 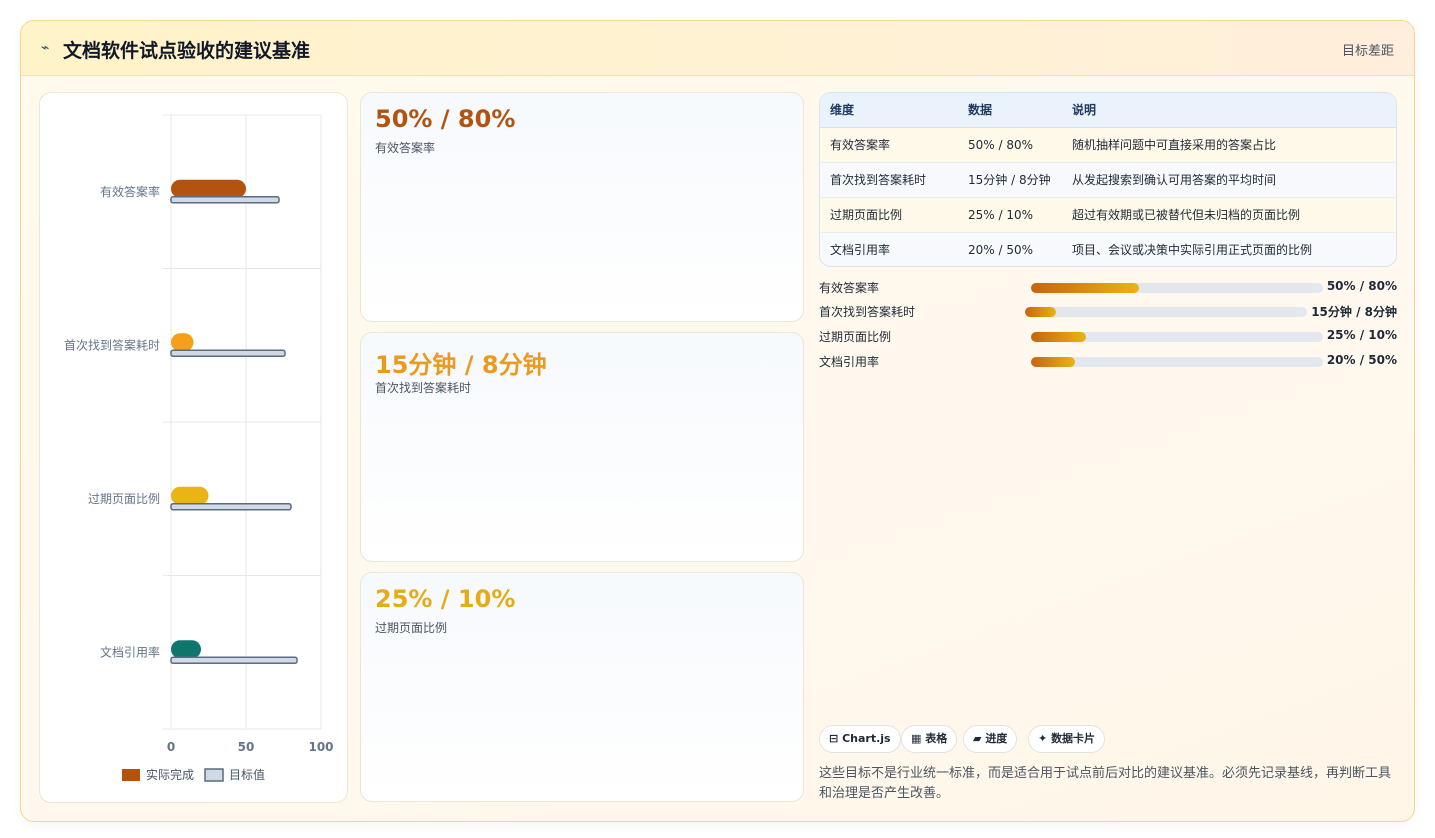 What do you see at coordinates (866, 738) in the screenshot?
I see `chip-label: Chart.js` at bounding box center [866, 738].